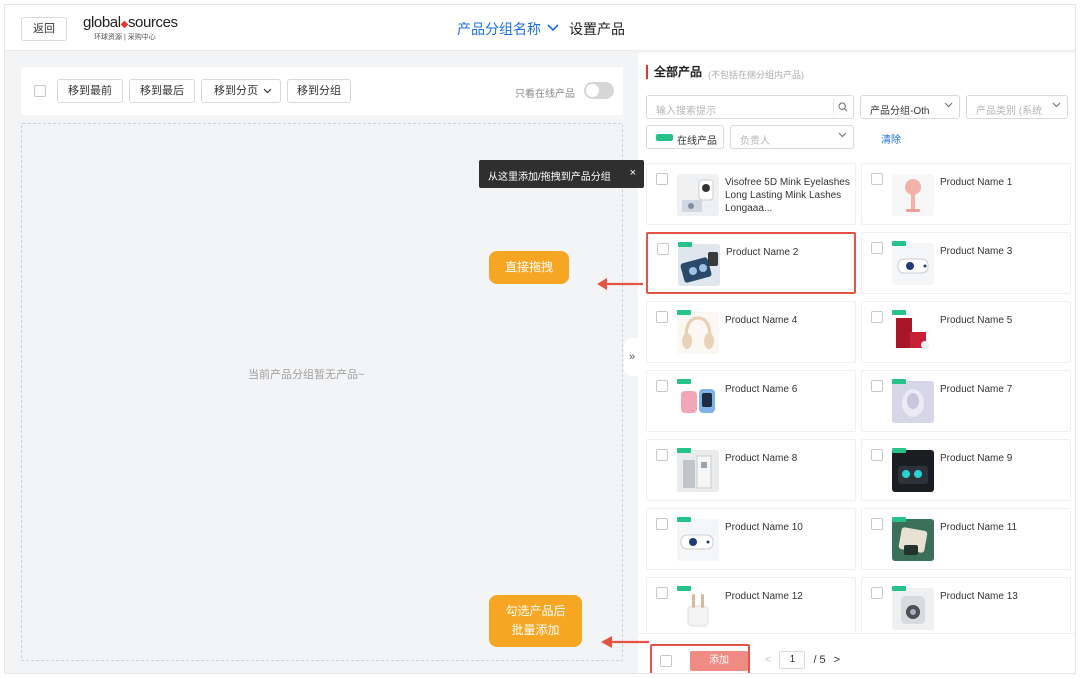 This screenshot has height=678, width=1080. What do you see at coordinates (674, 72) in the screenshot?
I see `panel-title: 全部产品` at bounding box center [674, 72].